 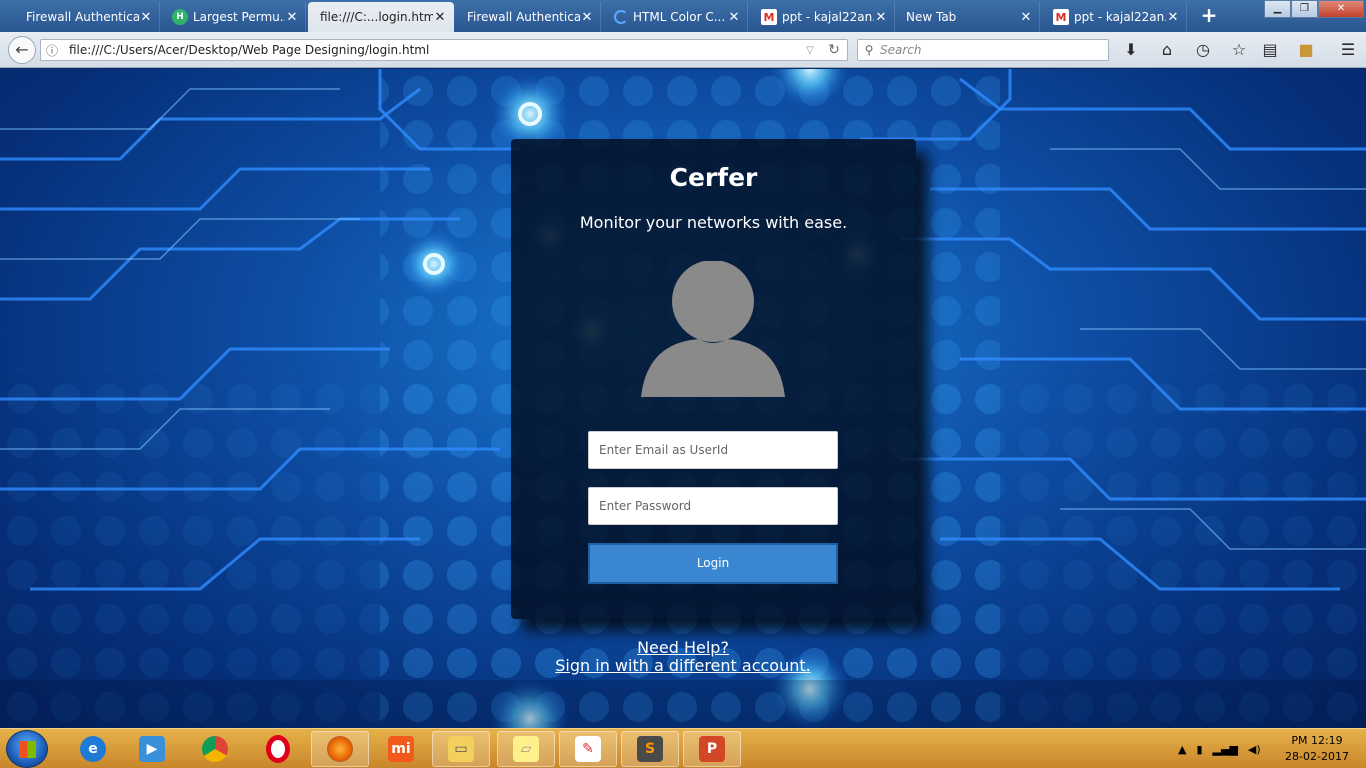 What do you see at coordinates (52, 50) in the screenshot?
I see `info-icon: ⓘ` at bounding box center [52, 50].